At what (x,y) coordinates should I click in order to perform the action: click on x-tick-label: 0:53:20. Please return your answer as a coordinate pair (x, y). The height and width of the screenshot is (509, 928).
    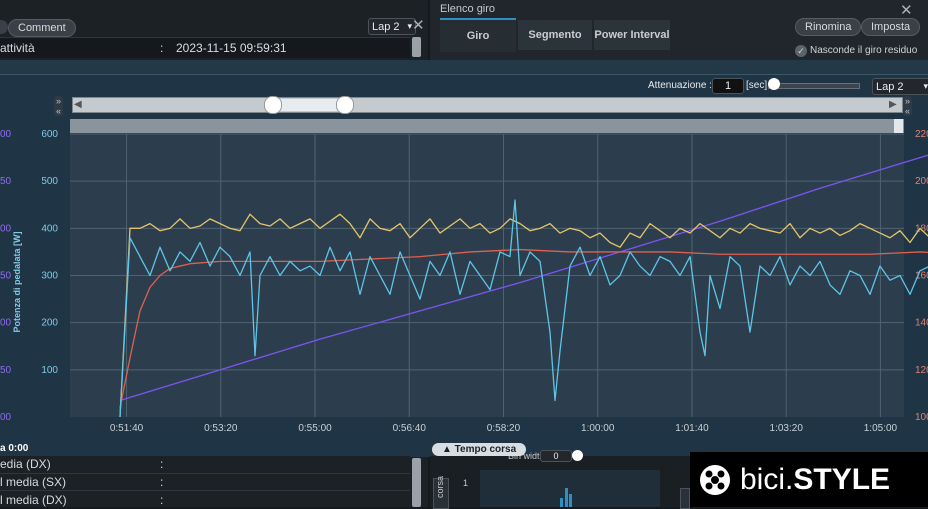
    Looking at the image, I should click on (221, 428).